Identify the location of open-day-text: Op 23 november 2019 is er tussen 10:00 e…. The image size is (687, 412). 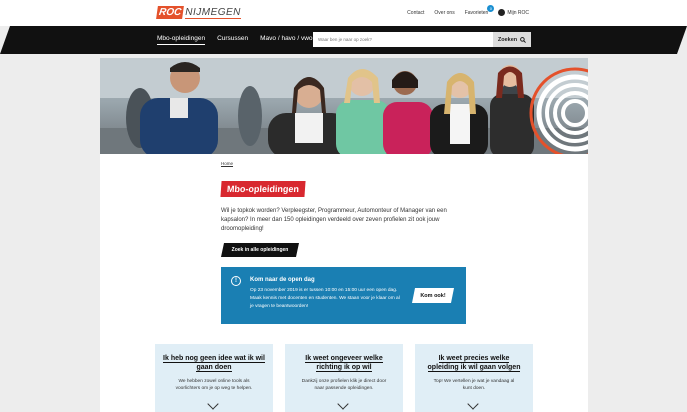
(325, 298).